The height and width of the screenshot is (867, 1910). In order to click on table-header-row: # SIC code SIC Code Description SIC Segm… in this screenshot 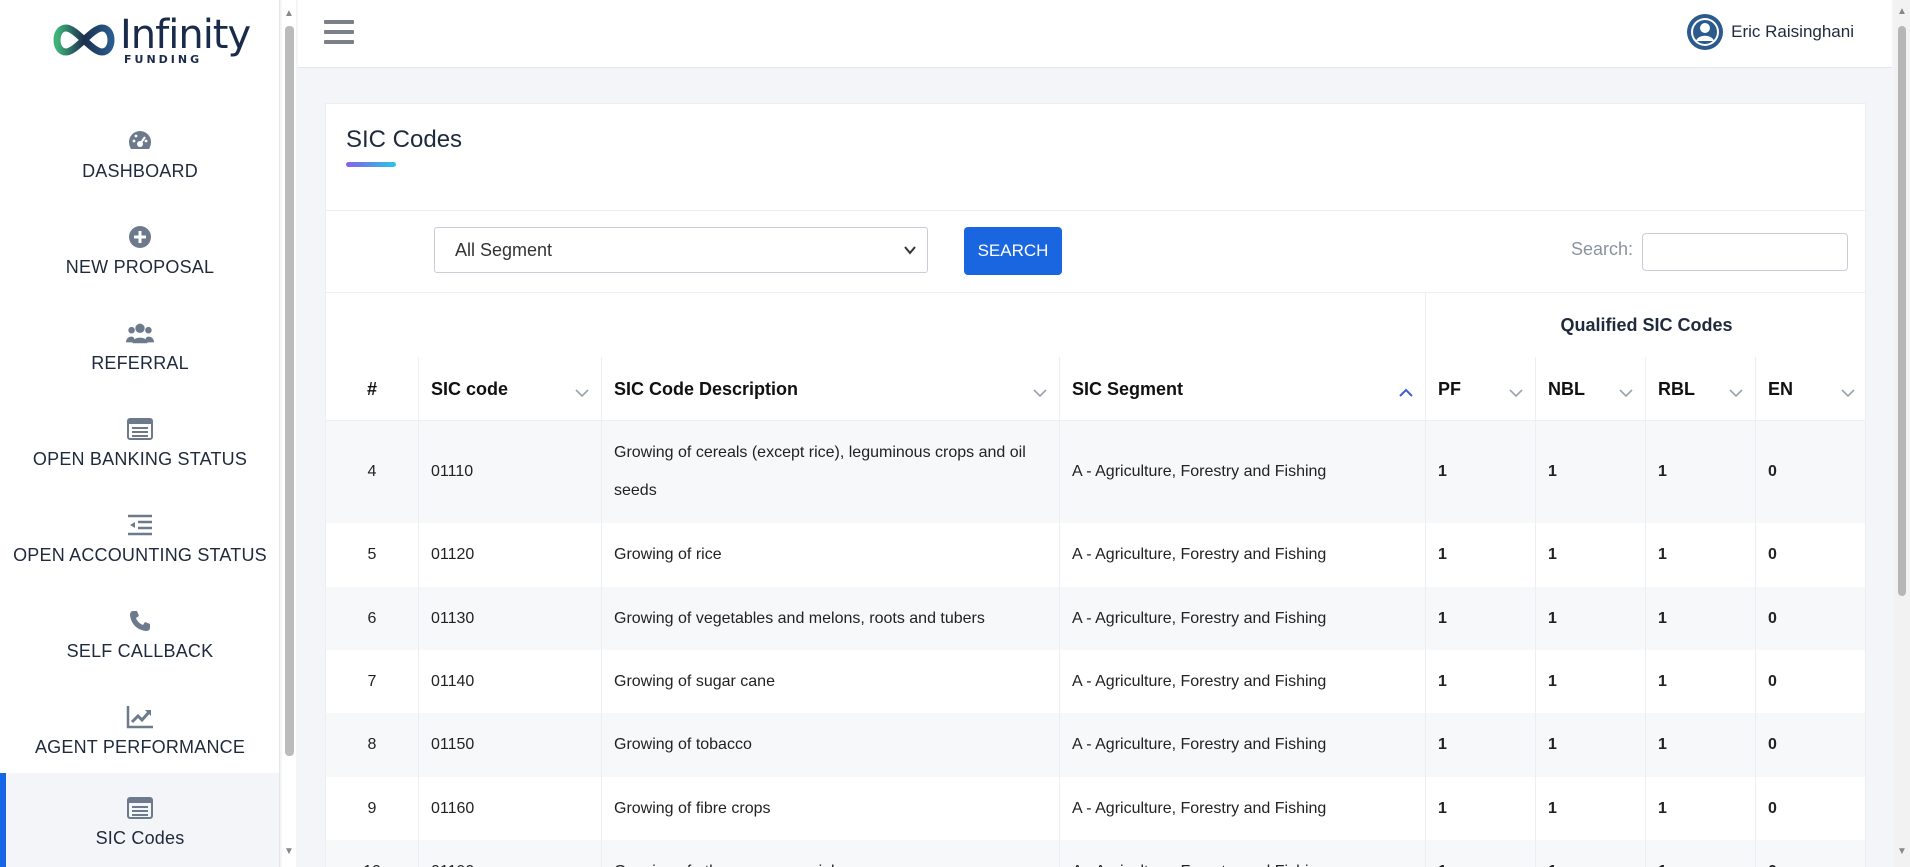, I will do `click(1095, 389)`.